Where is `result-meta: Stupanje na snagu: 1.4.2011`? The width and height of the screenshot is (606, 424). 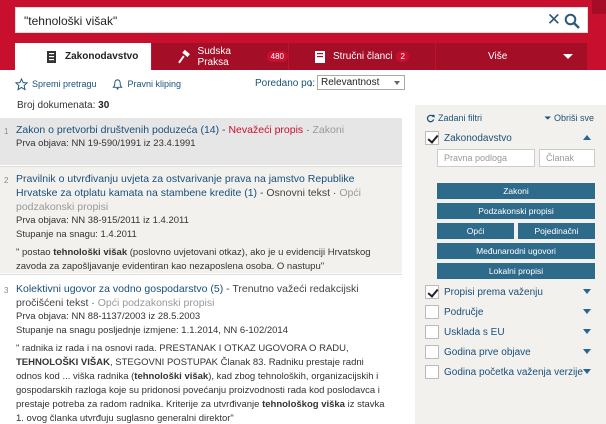
result-meta: Stupanje na snagu: 1.4.2011 is located at coordinates (76, 234).